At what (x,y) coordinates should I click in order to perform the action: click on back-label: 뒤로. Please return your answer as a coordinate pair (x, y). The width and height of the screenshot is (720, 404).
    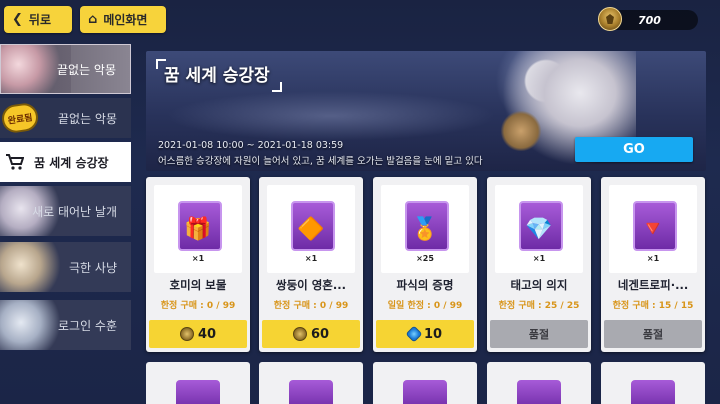
    Looking at the image, I should click on (39, 20).